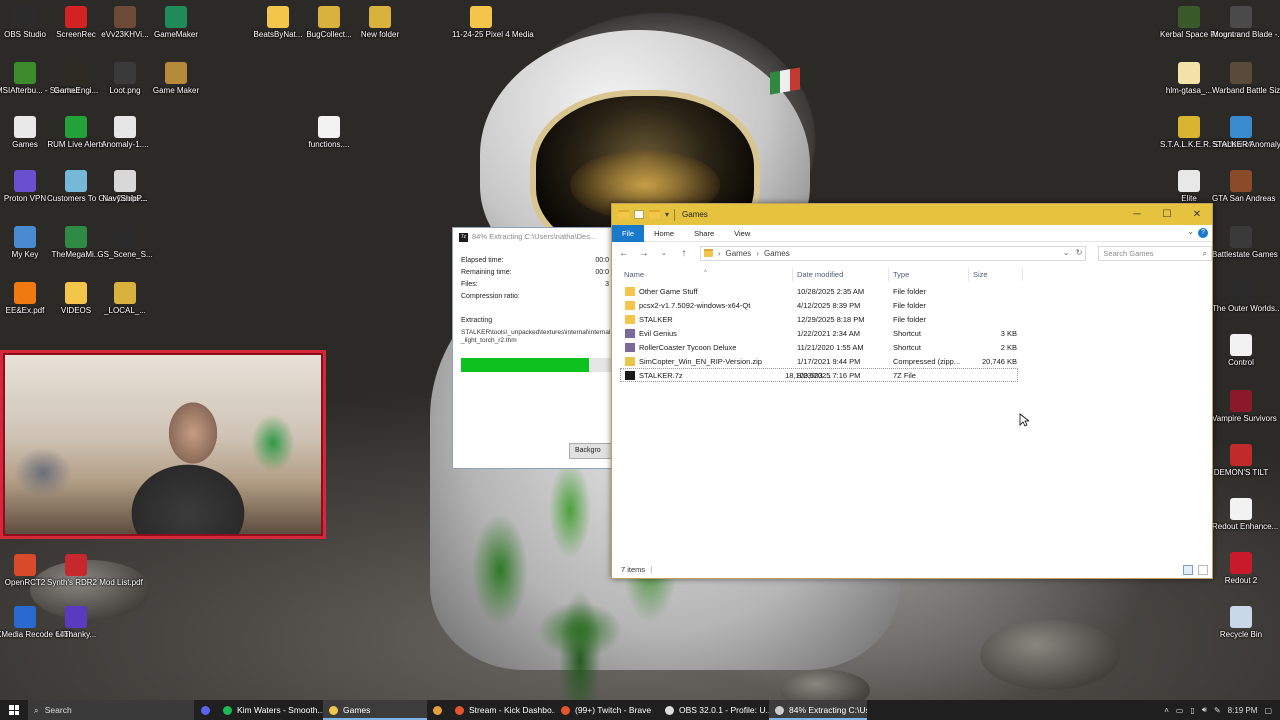 Image resolution: width=1280 pixels, height=720 pixels. Describe the element at coordinates (607, 710) in the screenshot. I see `taskbar-item: (99+) Twitch - Brave` at that location.